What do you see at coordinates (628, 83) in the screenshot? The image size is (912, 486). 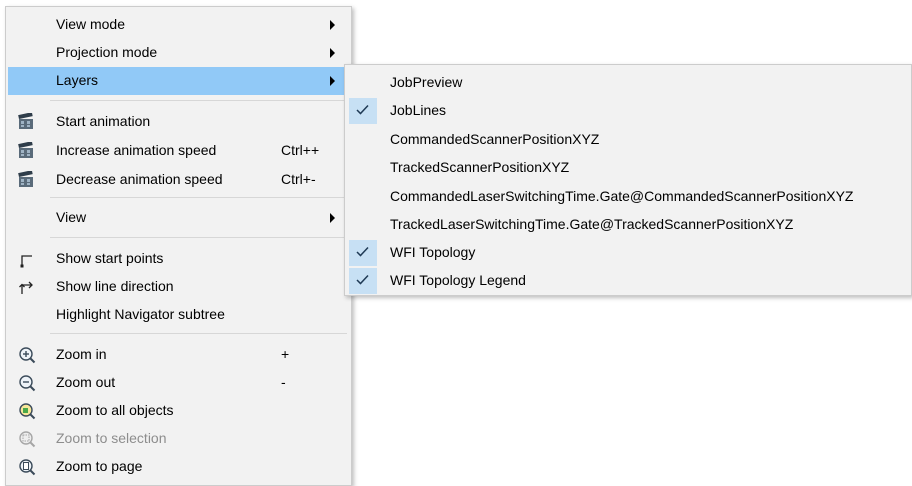 I see `layer-item-jobpreview: JobPreview` at bounding box center [628, 83].